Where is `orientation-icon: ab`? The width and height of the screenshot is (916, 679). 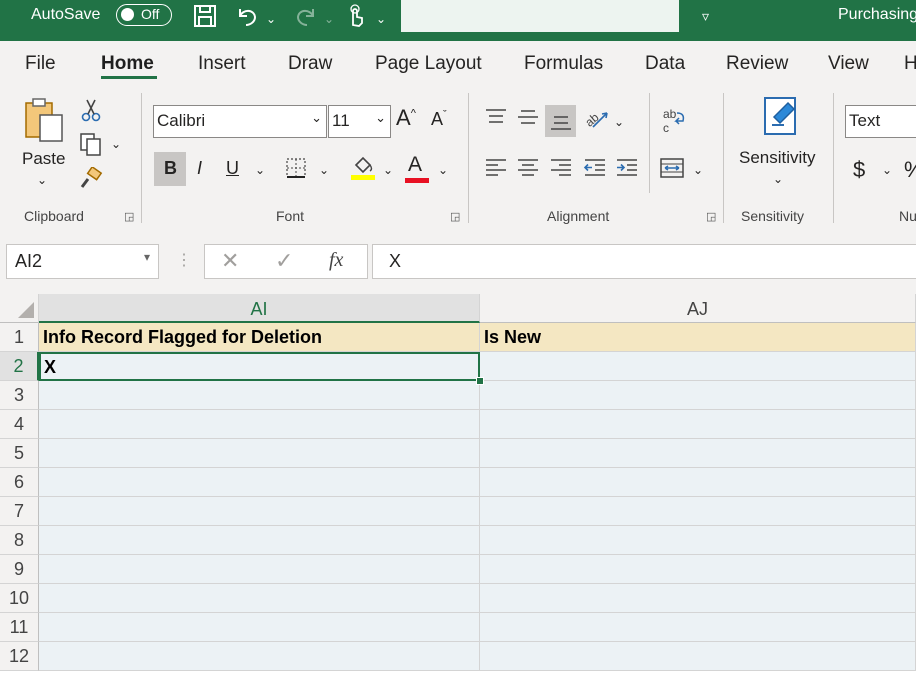 orientation-icon: ab is located at coordinates (596, 120).